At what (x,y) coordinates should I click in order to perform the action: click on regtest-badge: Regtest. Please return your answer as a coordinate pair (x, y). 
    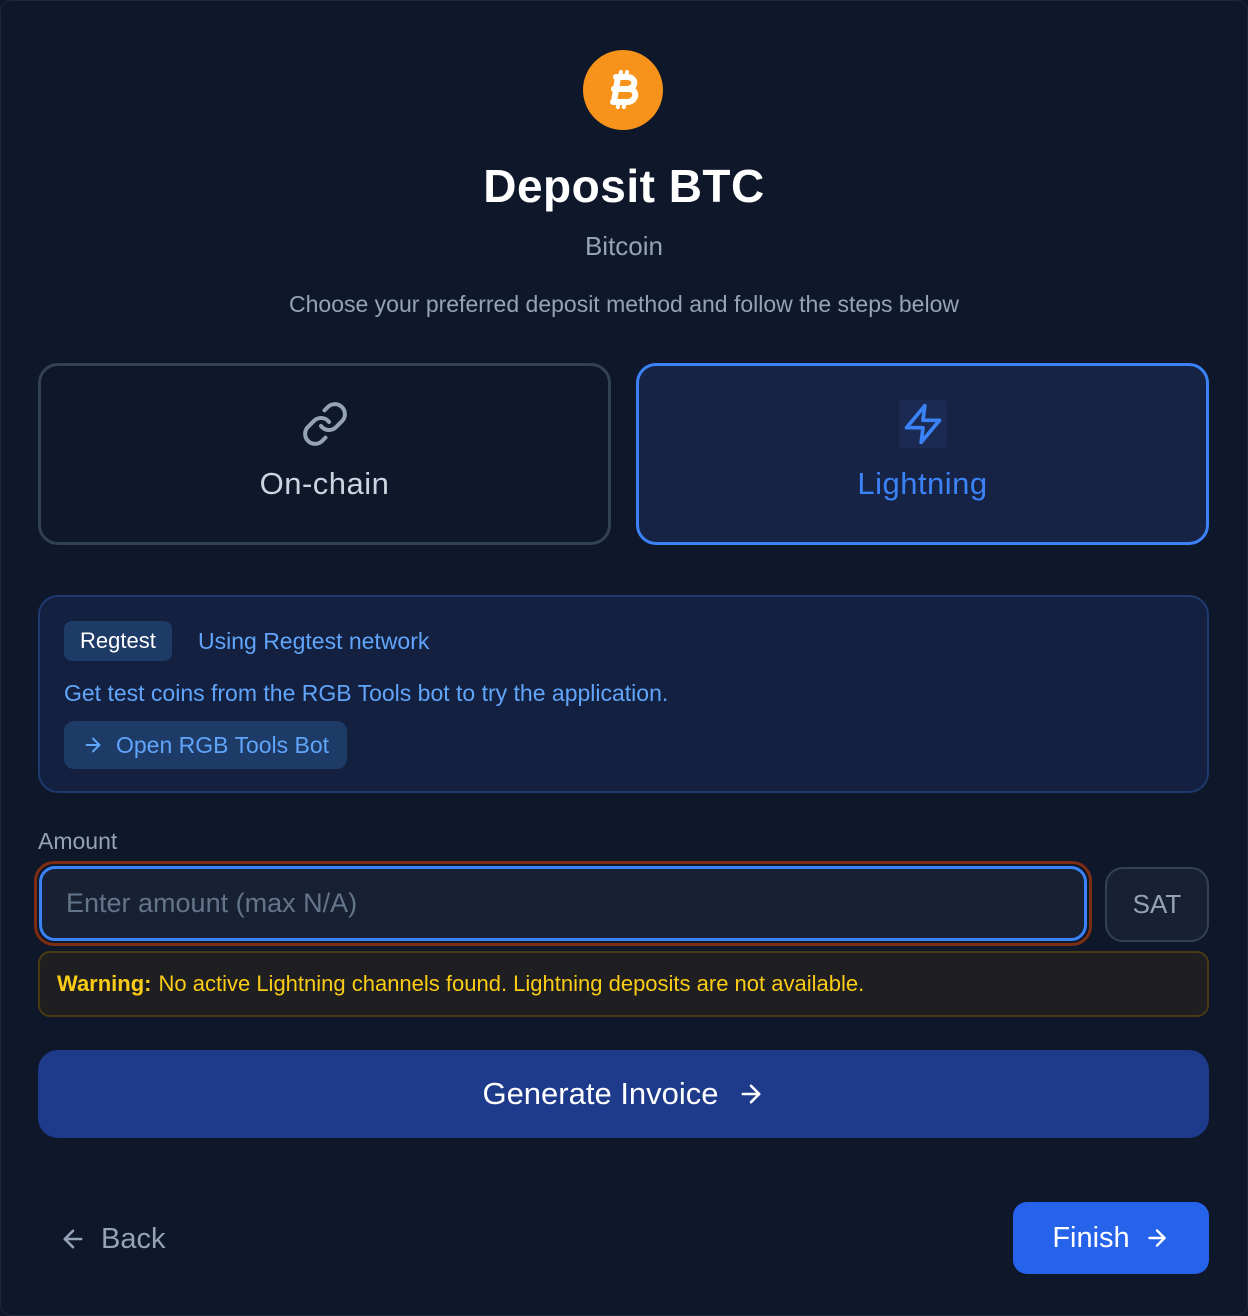
    Looking at the image, I should click on (118, 641).